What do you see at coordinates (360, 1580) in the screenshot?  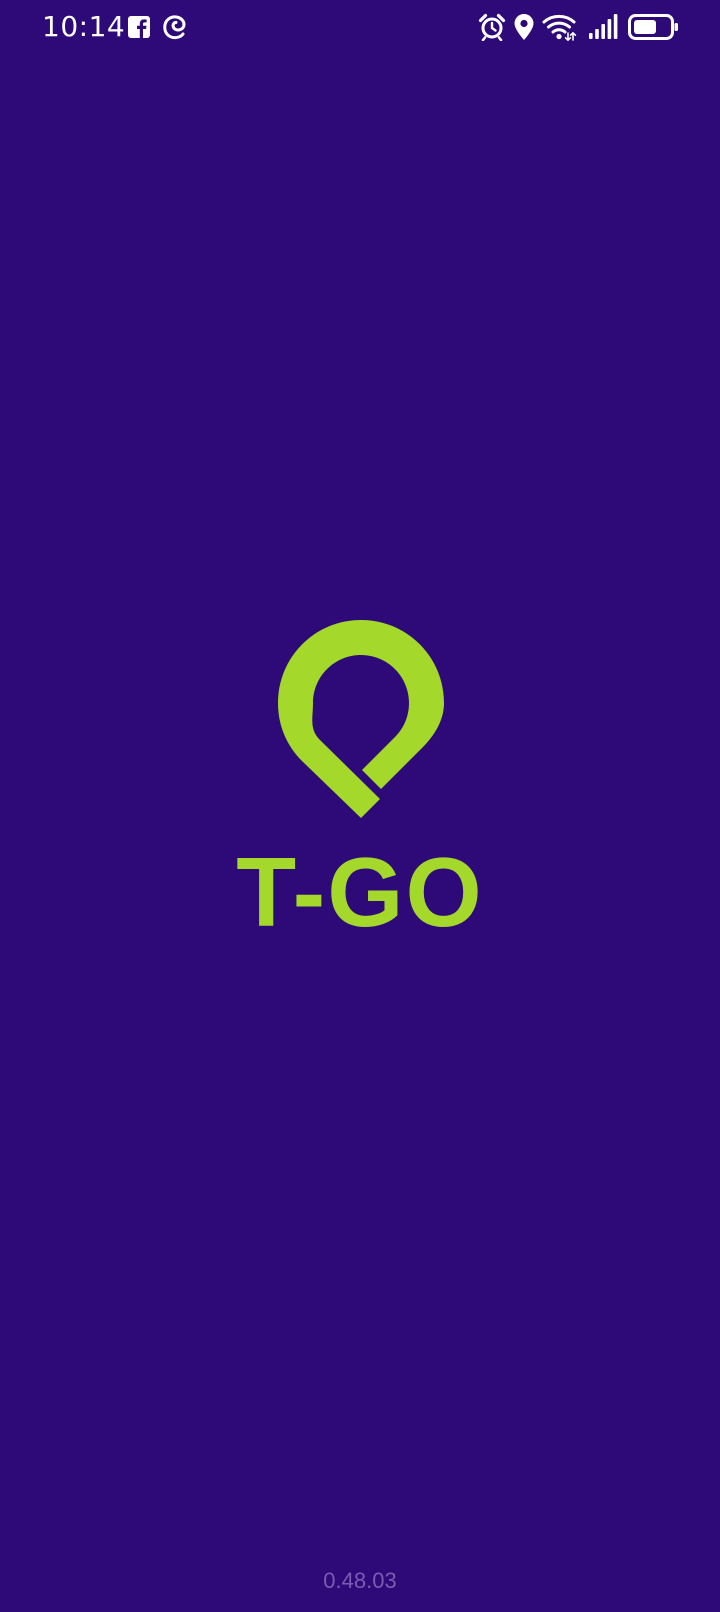 I see `app-version: 0.48.03` at bounding box center [360, 1580].